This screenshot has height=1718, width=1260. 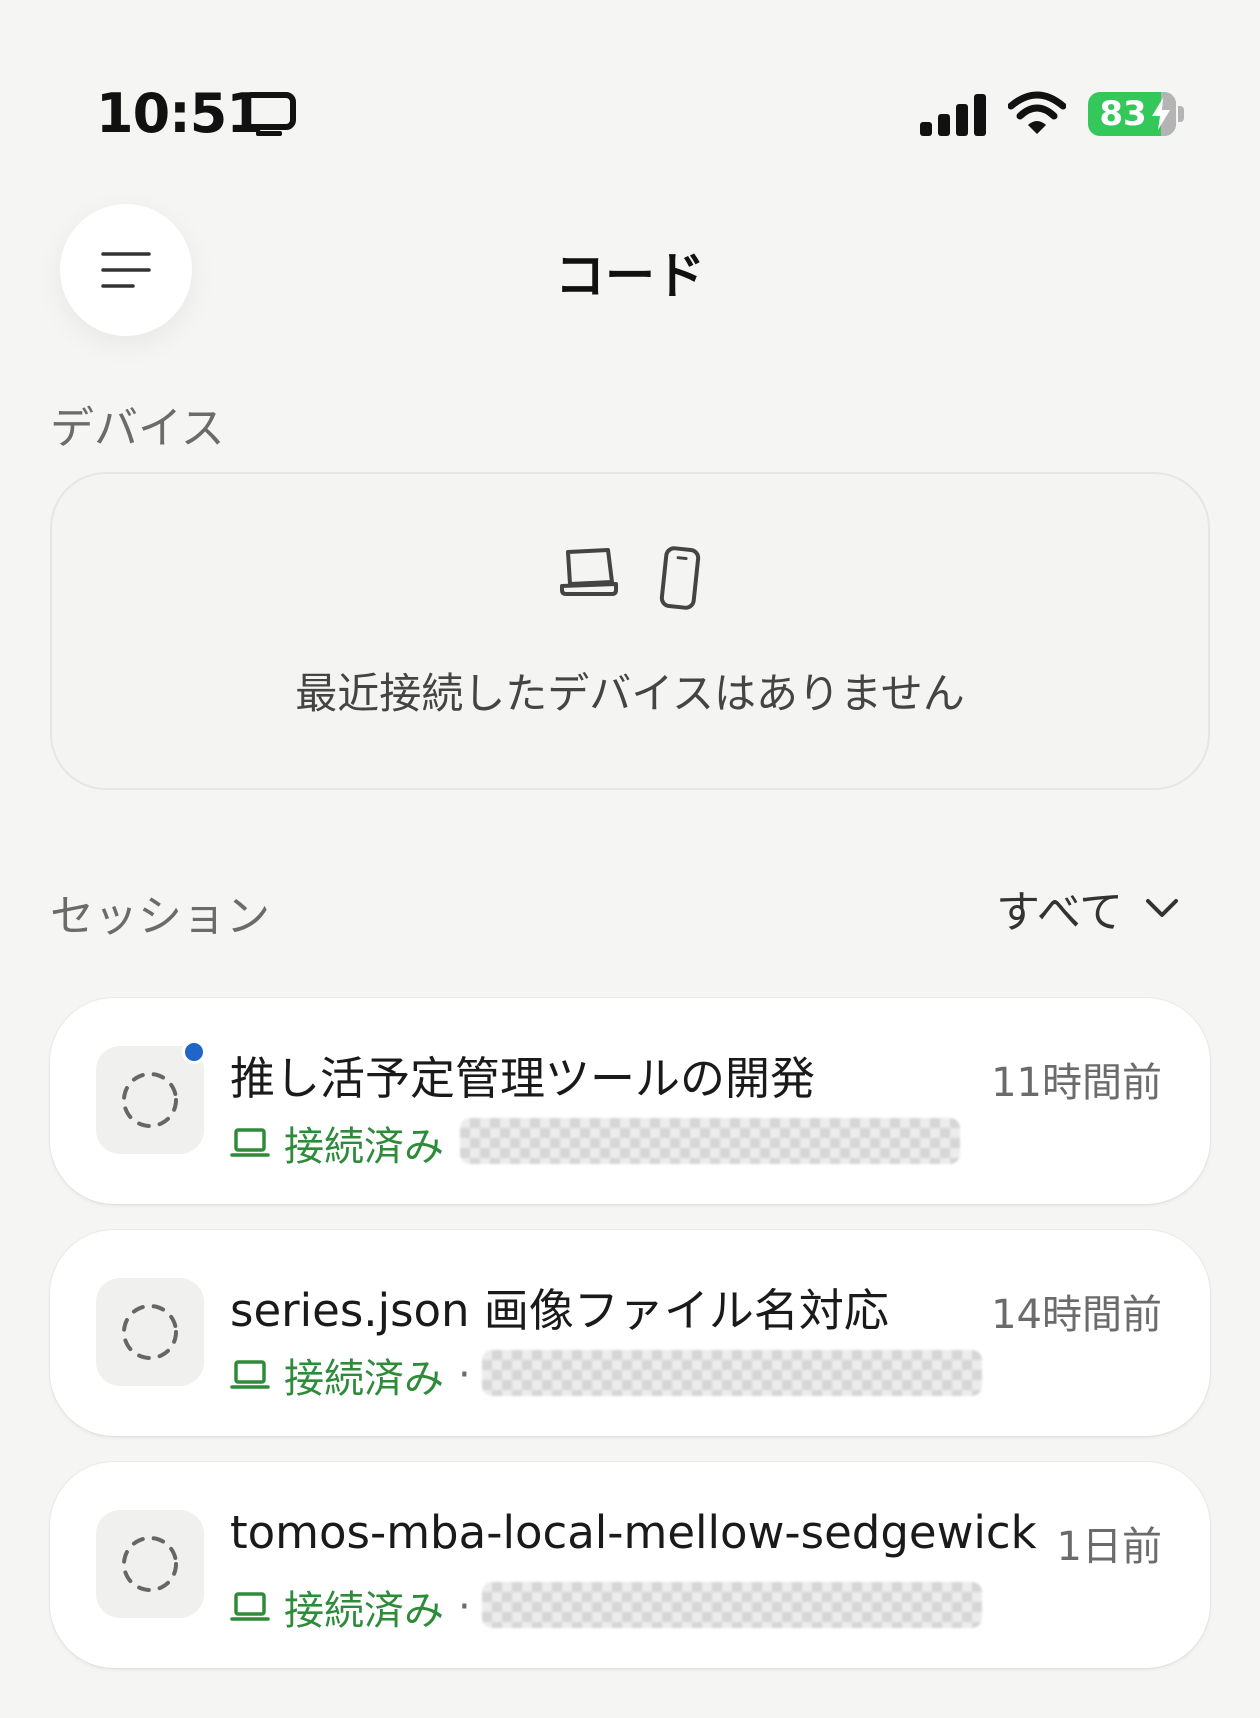 What do you see at coordinates (1060, 912) in the screenshot?
I see `filter-label: すべて` at bounding box center [1060, 912].